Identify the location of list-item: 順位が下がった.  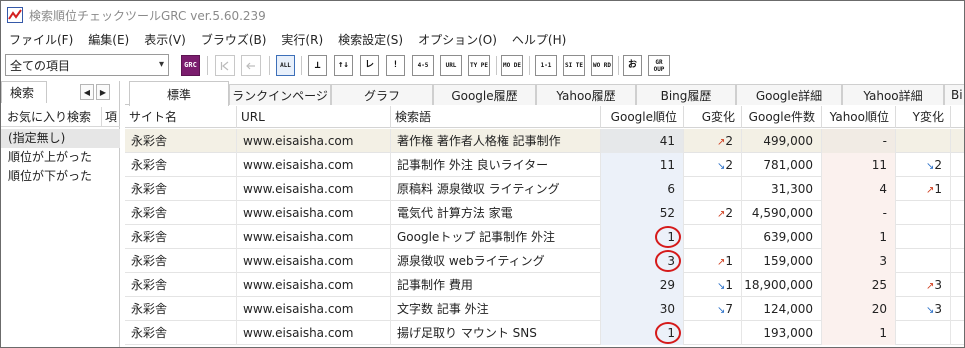
(60, 176).